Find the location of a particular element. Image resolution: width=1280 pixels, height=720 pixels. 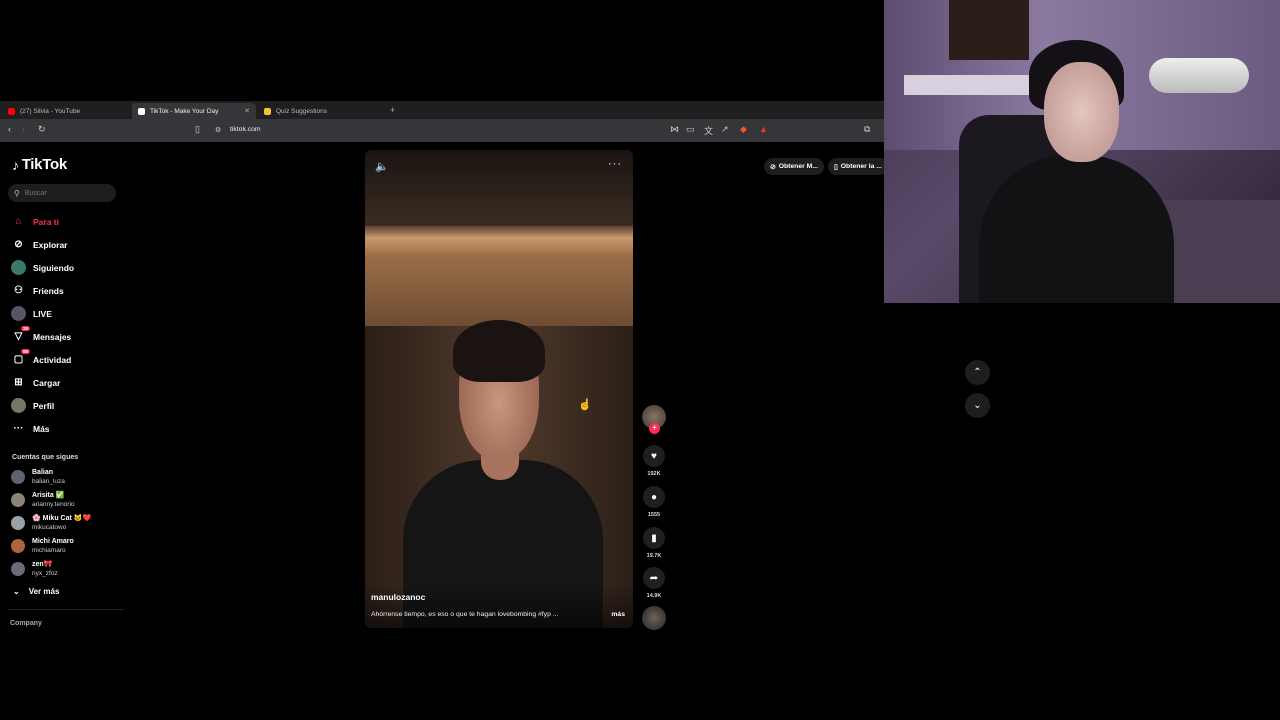

tiktok-note-icon: ♪ is located at coordinates (15, 164).